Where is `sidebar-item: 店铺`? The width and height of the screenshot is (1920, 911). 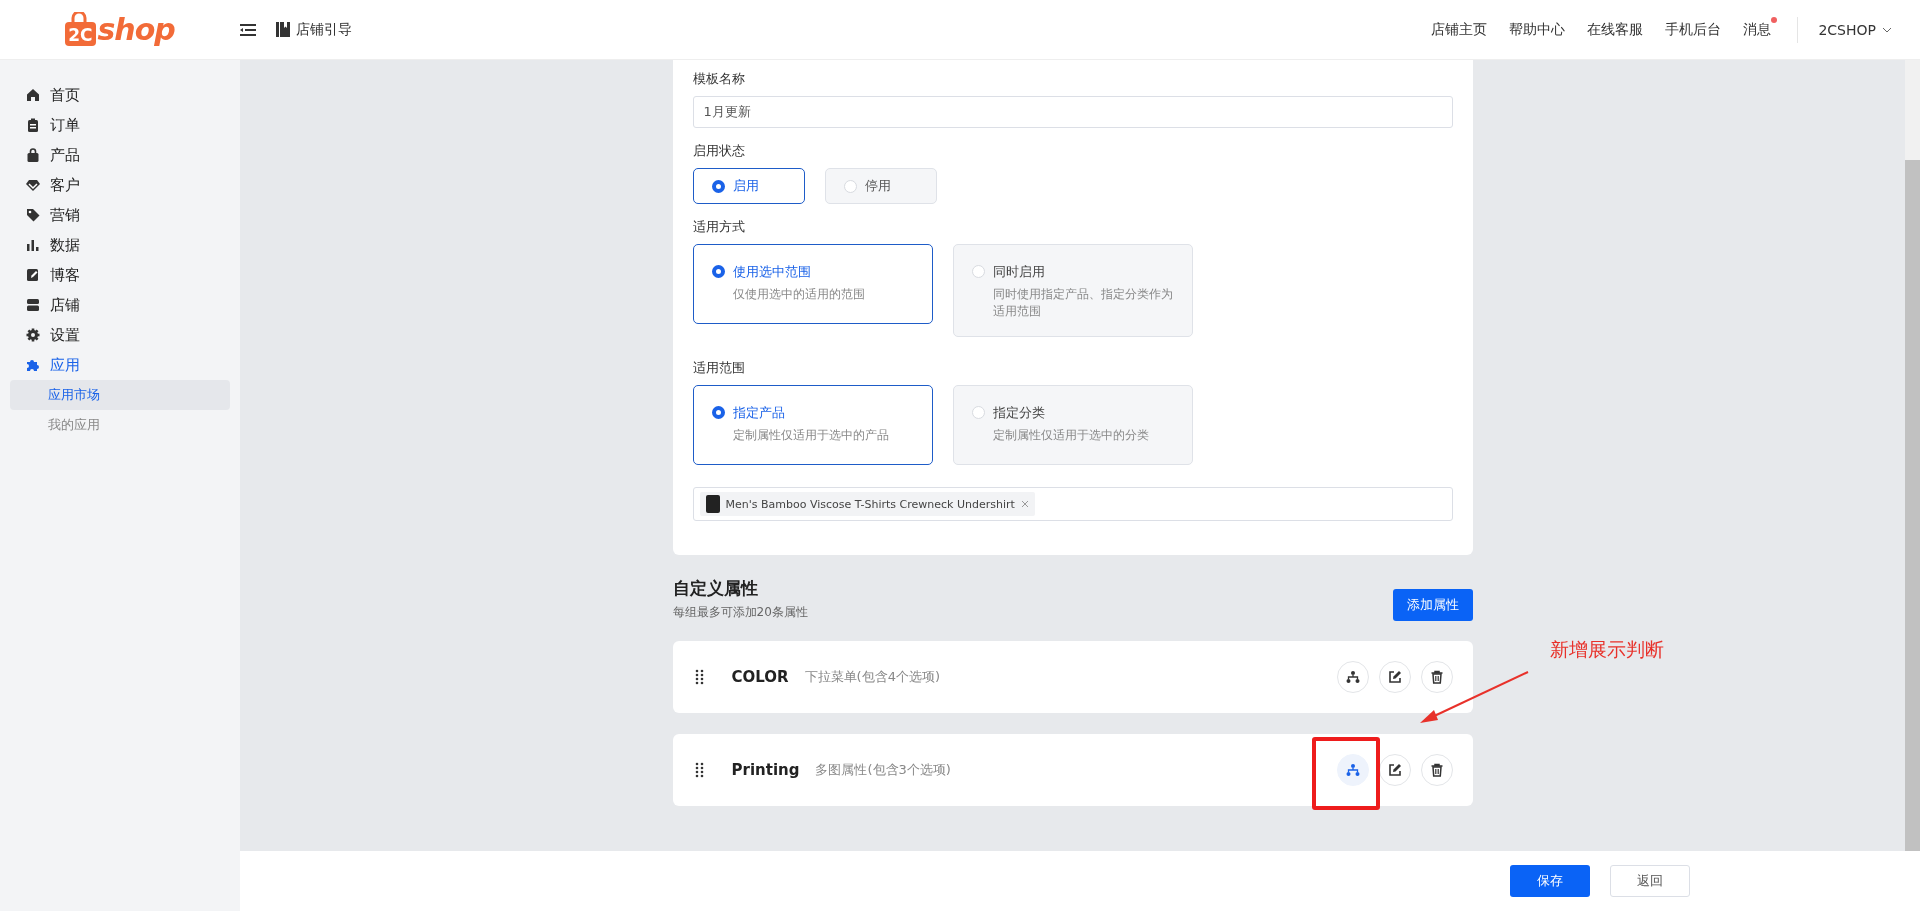
sidebar-item: 店铺 is located at coordinates (120, 305).